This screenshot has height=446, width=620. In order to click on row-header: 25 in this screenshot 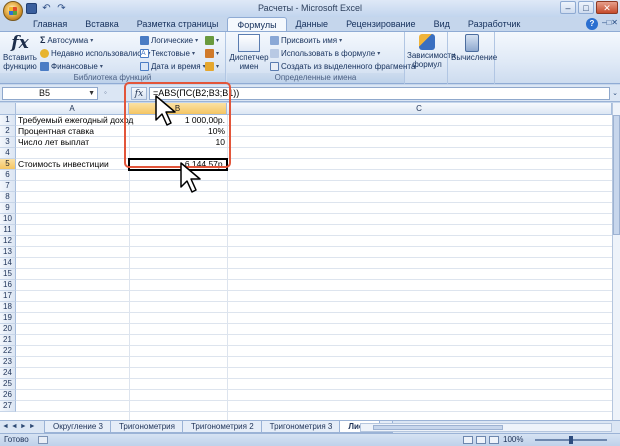, I will do `click(8, 384)`.